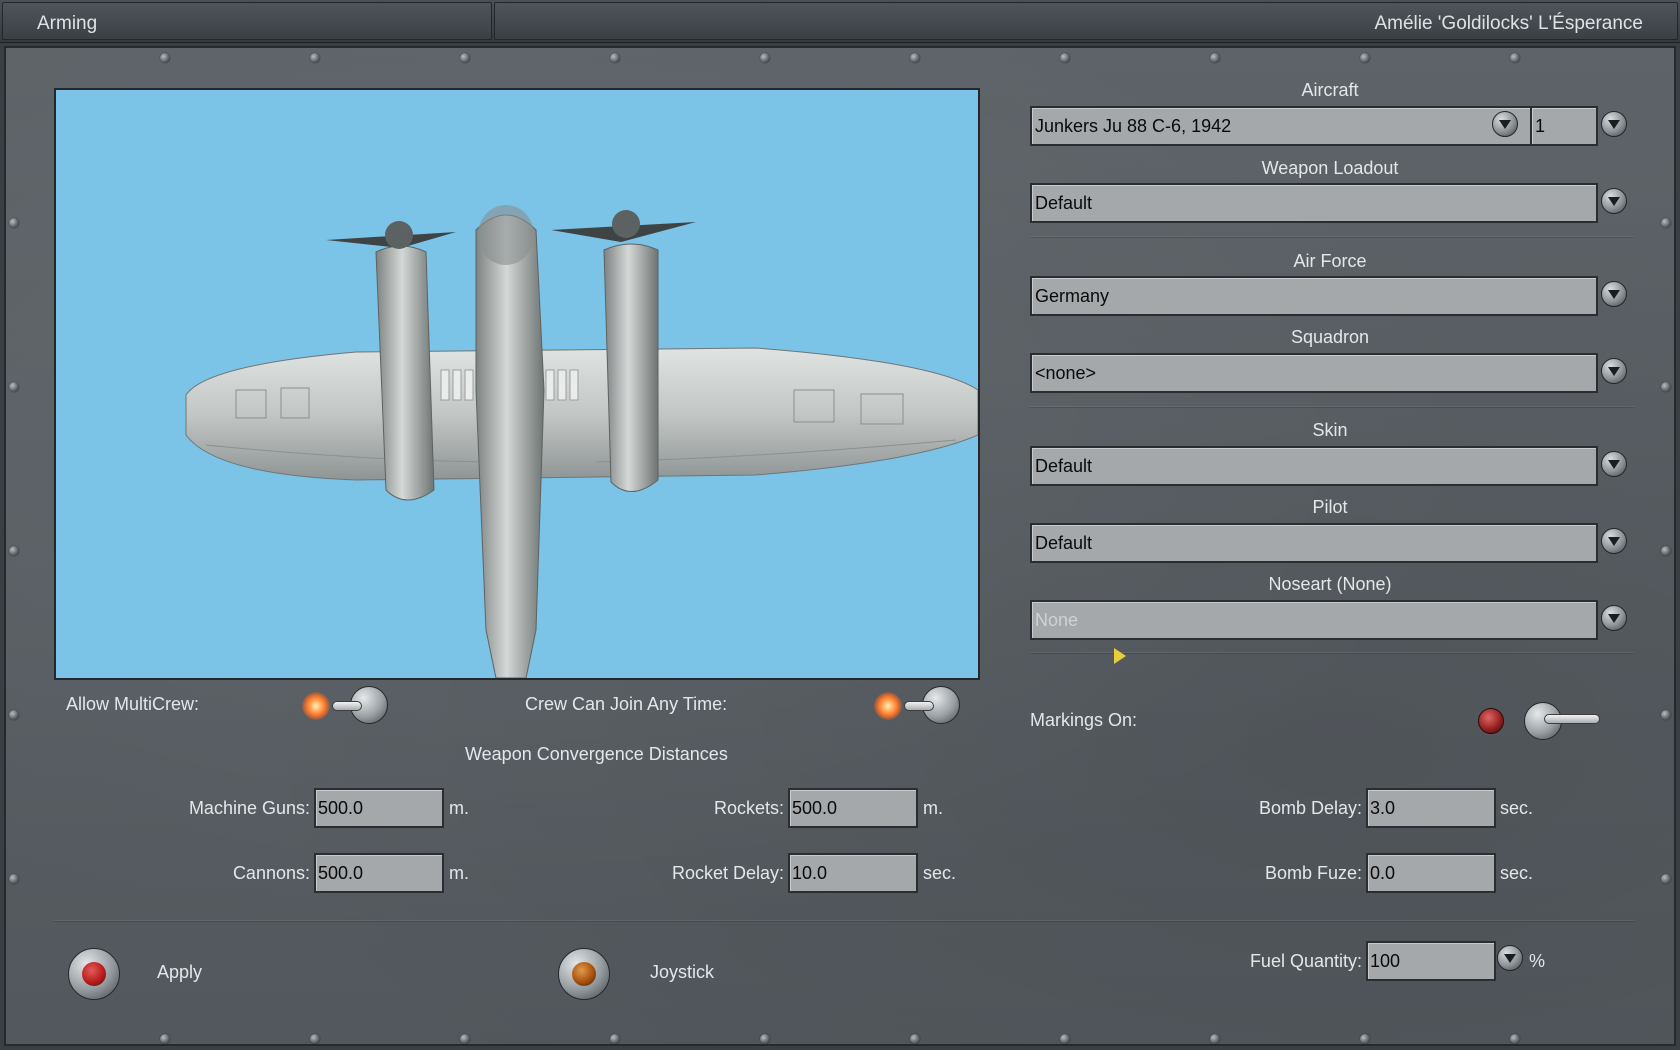 This screenshot has width=1680, height=1050. Describe the element at coordinates (1614, 464) in the screenshot. I see `skin-dropdown-icon` at that location.